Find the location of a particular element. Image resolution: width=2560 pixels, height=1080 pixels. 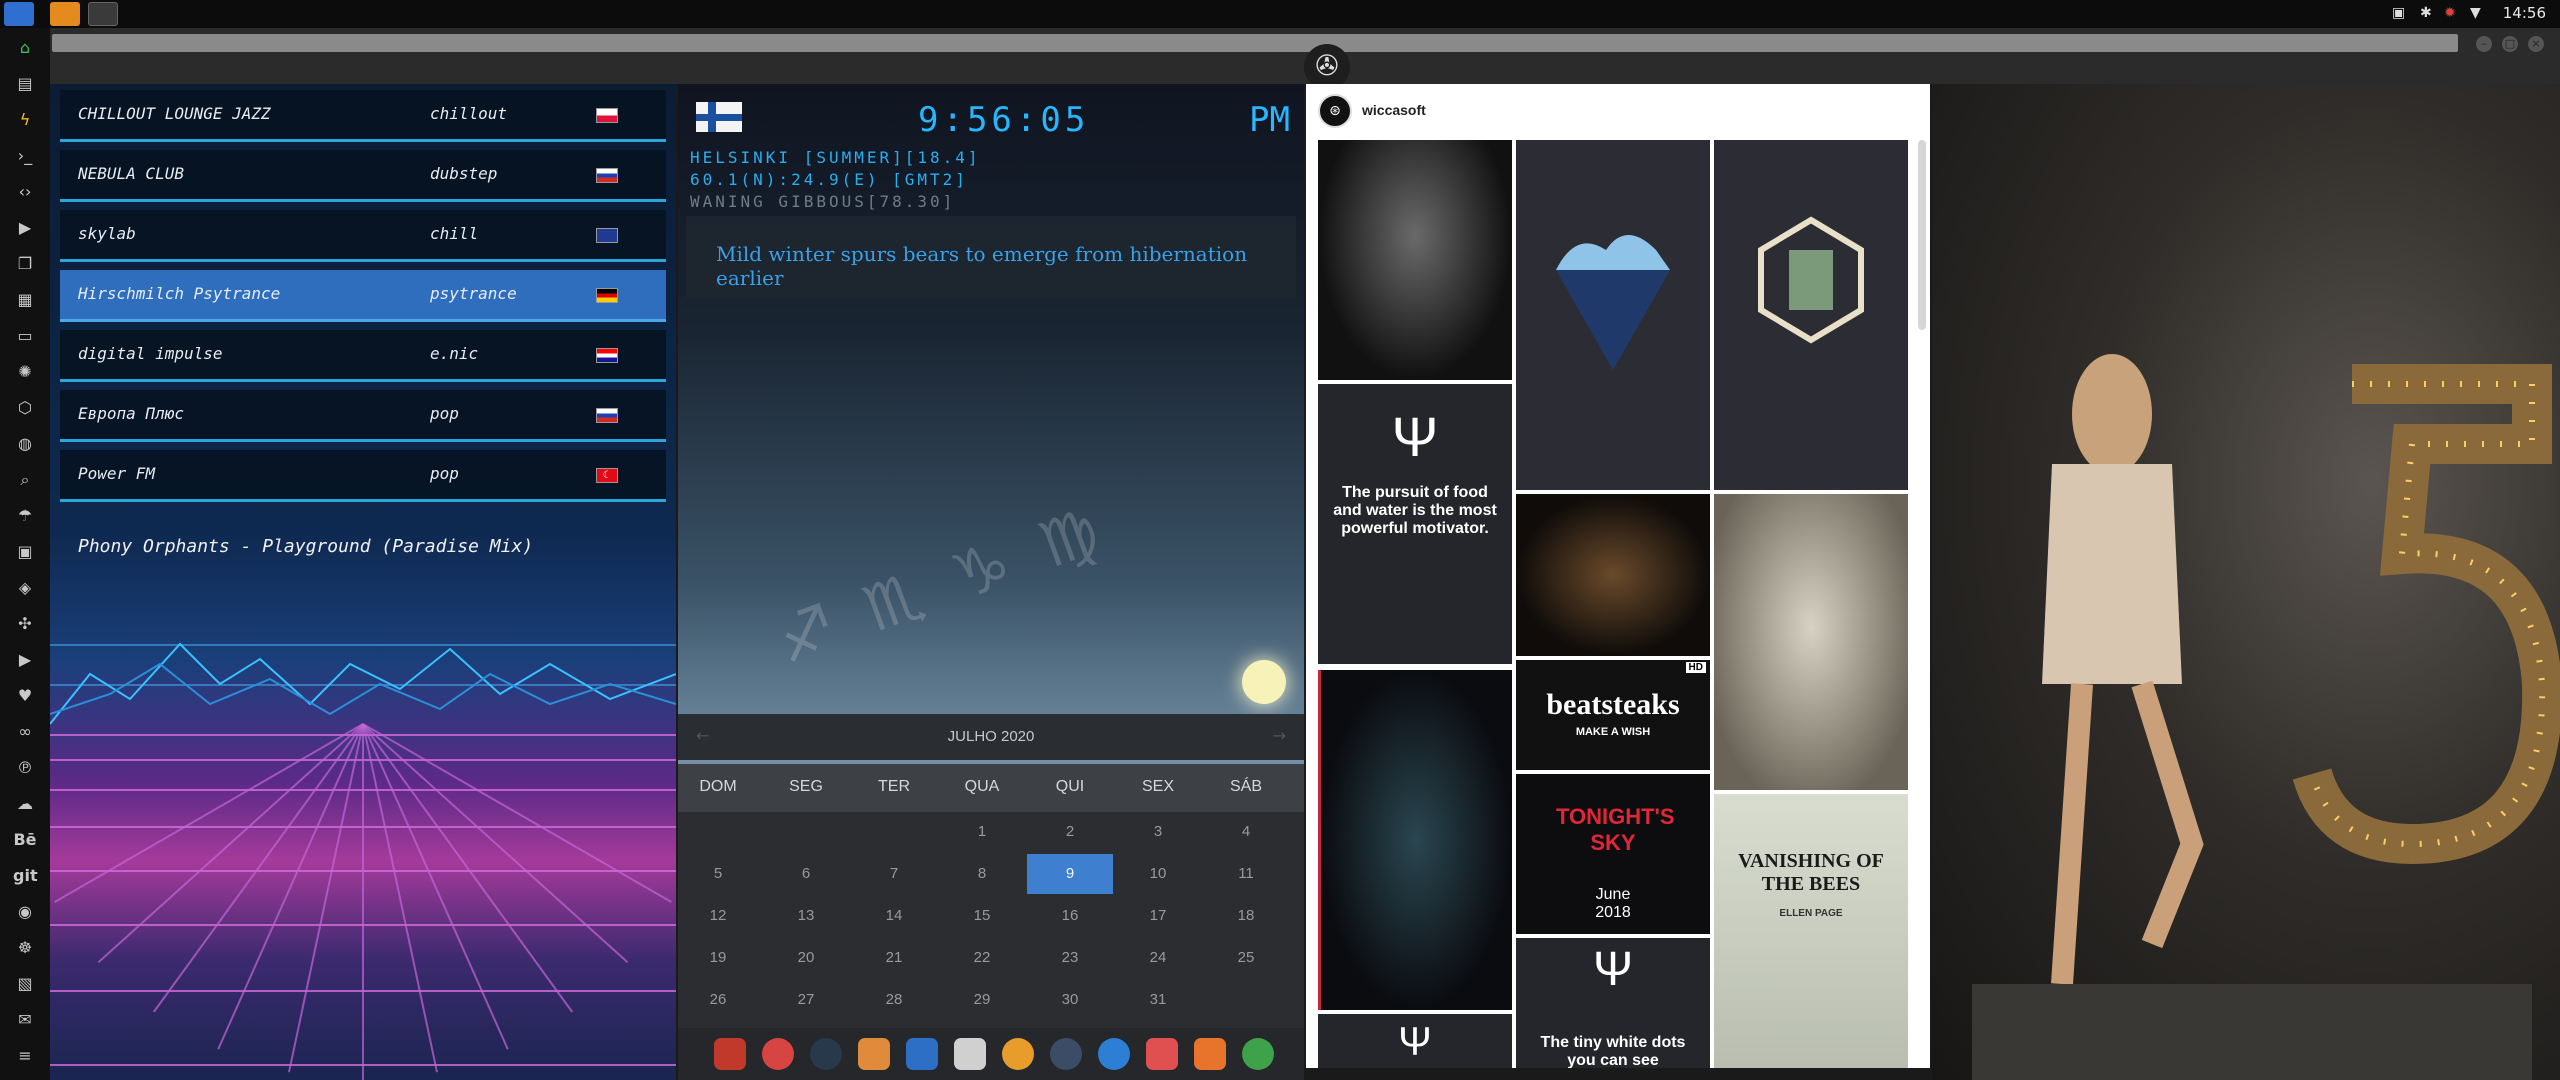

photos-icon is located at coordinates (874, 1054).